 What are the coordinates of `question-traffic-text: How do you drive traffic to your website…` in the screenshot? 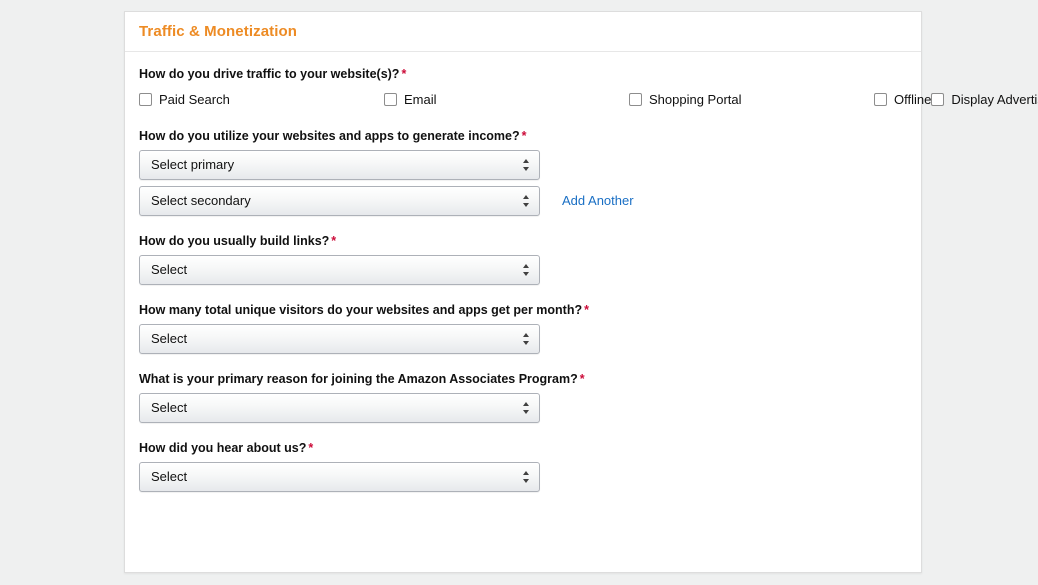 It's located at (269, 74).